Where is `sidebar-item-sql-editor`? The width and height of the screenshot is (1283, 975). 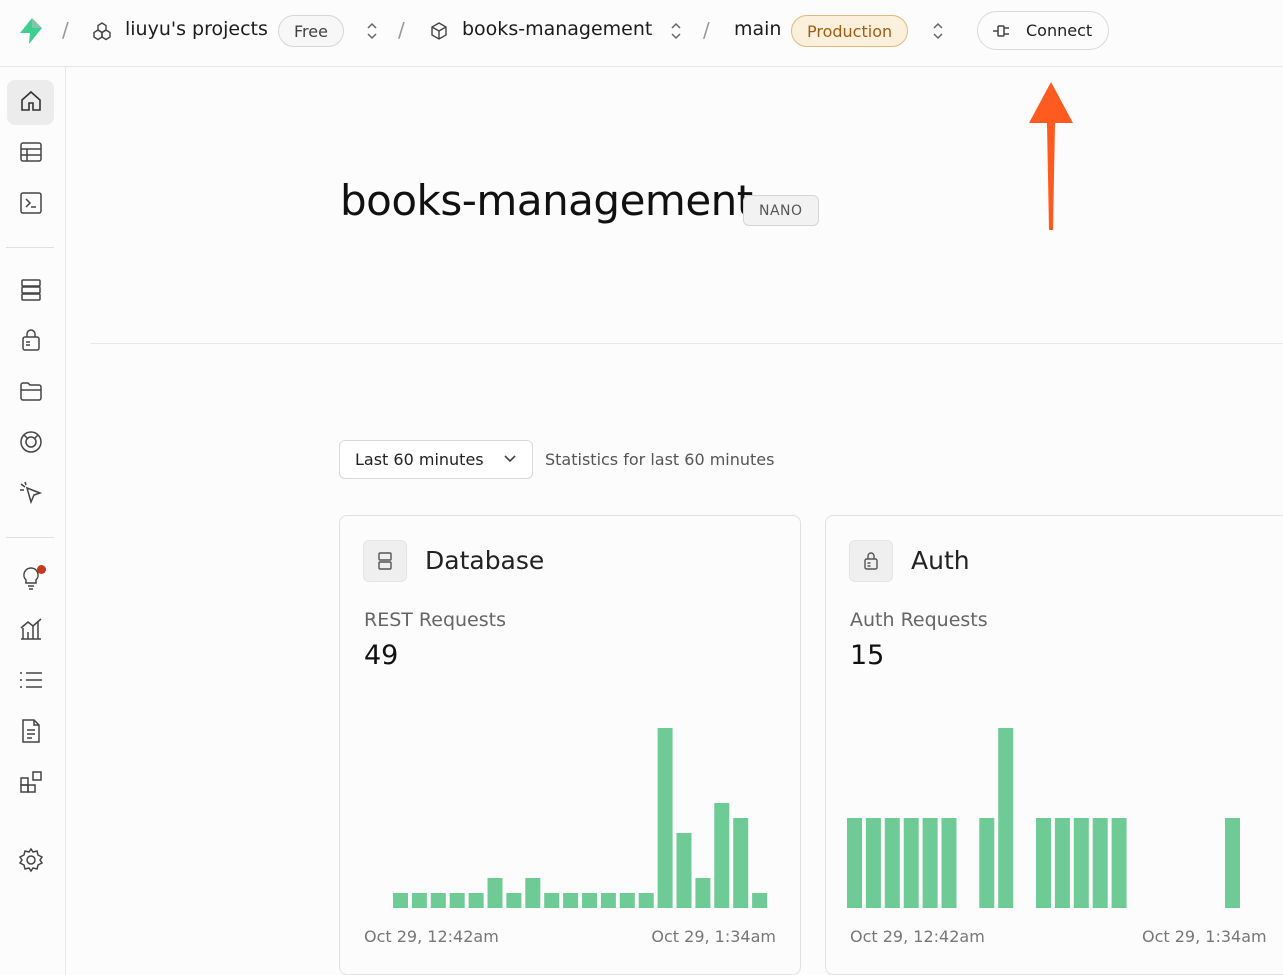 sidebar-item-sql-editor is located at coordinates (30, 204).